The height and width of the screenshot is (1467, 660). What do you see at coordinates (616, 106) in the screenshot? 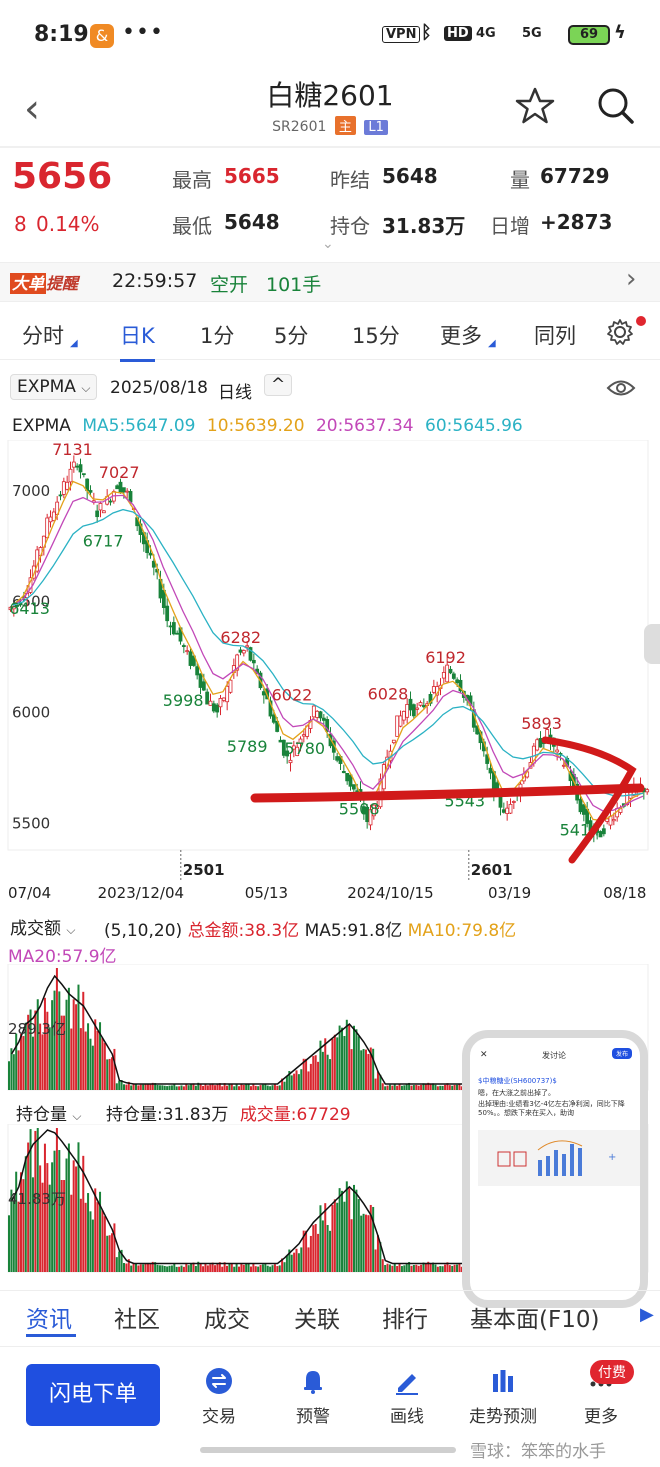
I see `search-icon` at bounding box center [616, 106].